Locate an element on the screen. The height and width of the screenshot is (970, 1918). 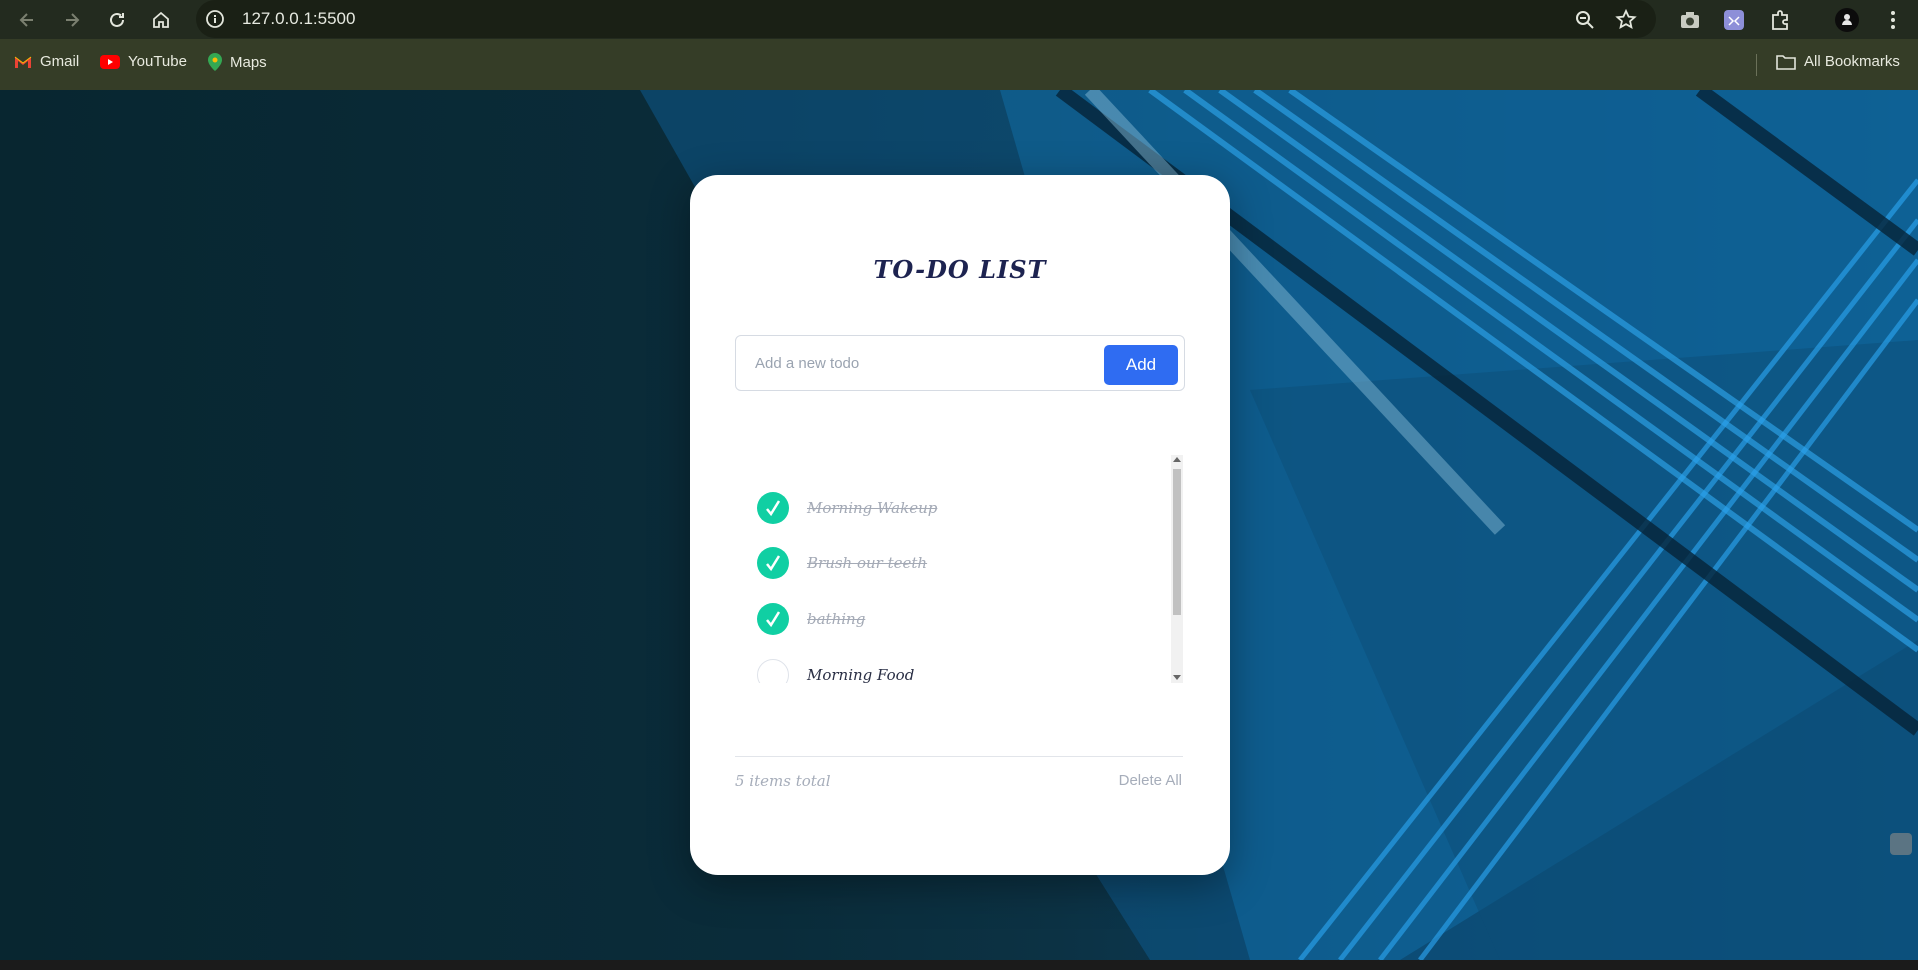
todo-item: bathing is located at coordinates (811, 619).